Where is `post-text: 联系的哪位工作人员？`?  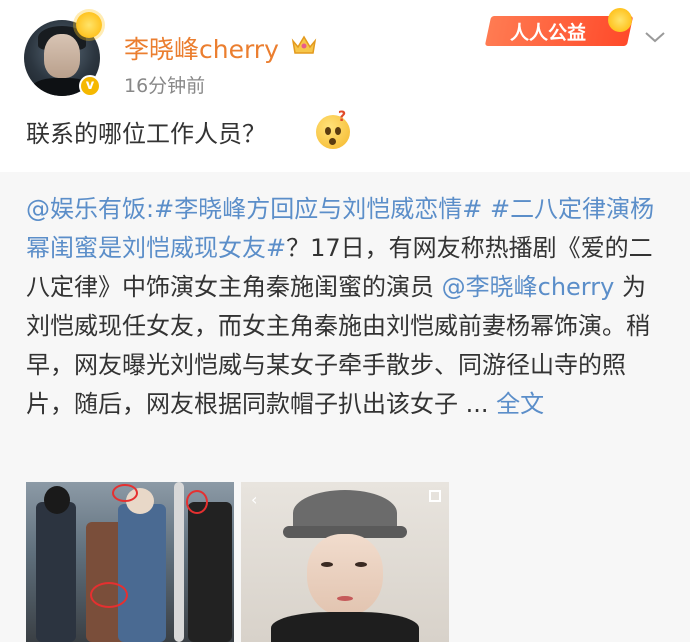 post-text: 联系的哪位工作人员？ is located at coordinates (146, 134).